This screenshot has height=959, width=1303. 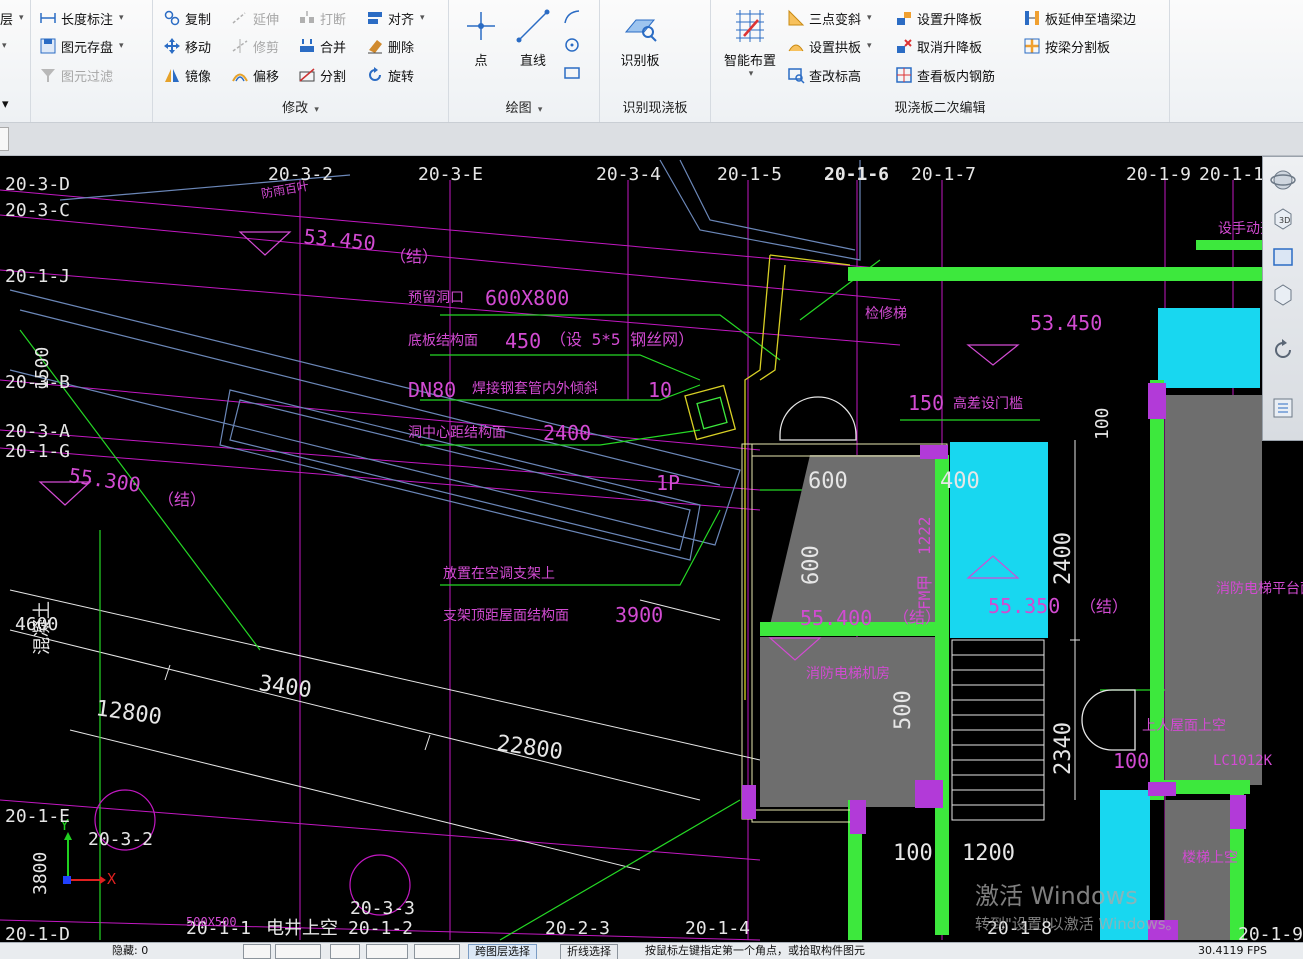 What do you see at coordinates (750, 42) in the screenshot?
I see `smart-layout-button: 智能布置 ▾` at bounding box center [750, 42].